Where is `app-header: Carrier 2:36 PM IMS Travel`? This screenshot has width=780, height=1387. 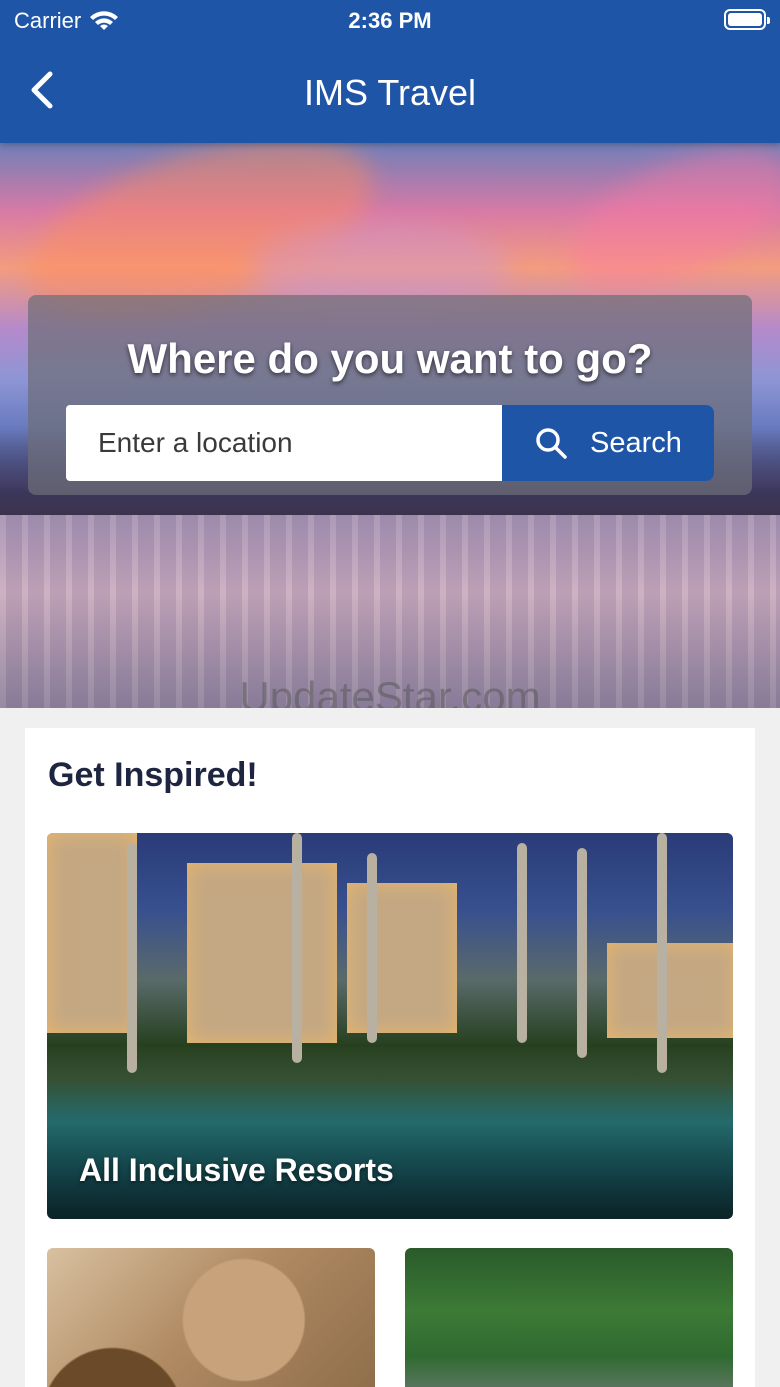 app-header: Carrier 2:36 PM IMS Travel is located at coordinates (390, 71).